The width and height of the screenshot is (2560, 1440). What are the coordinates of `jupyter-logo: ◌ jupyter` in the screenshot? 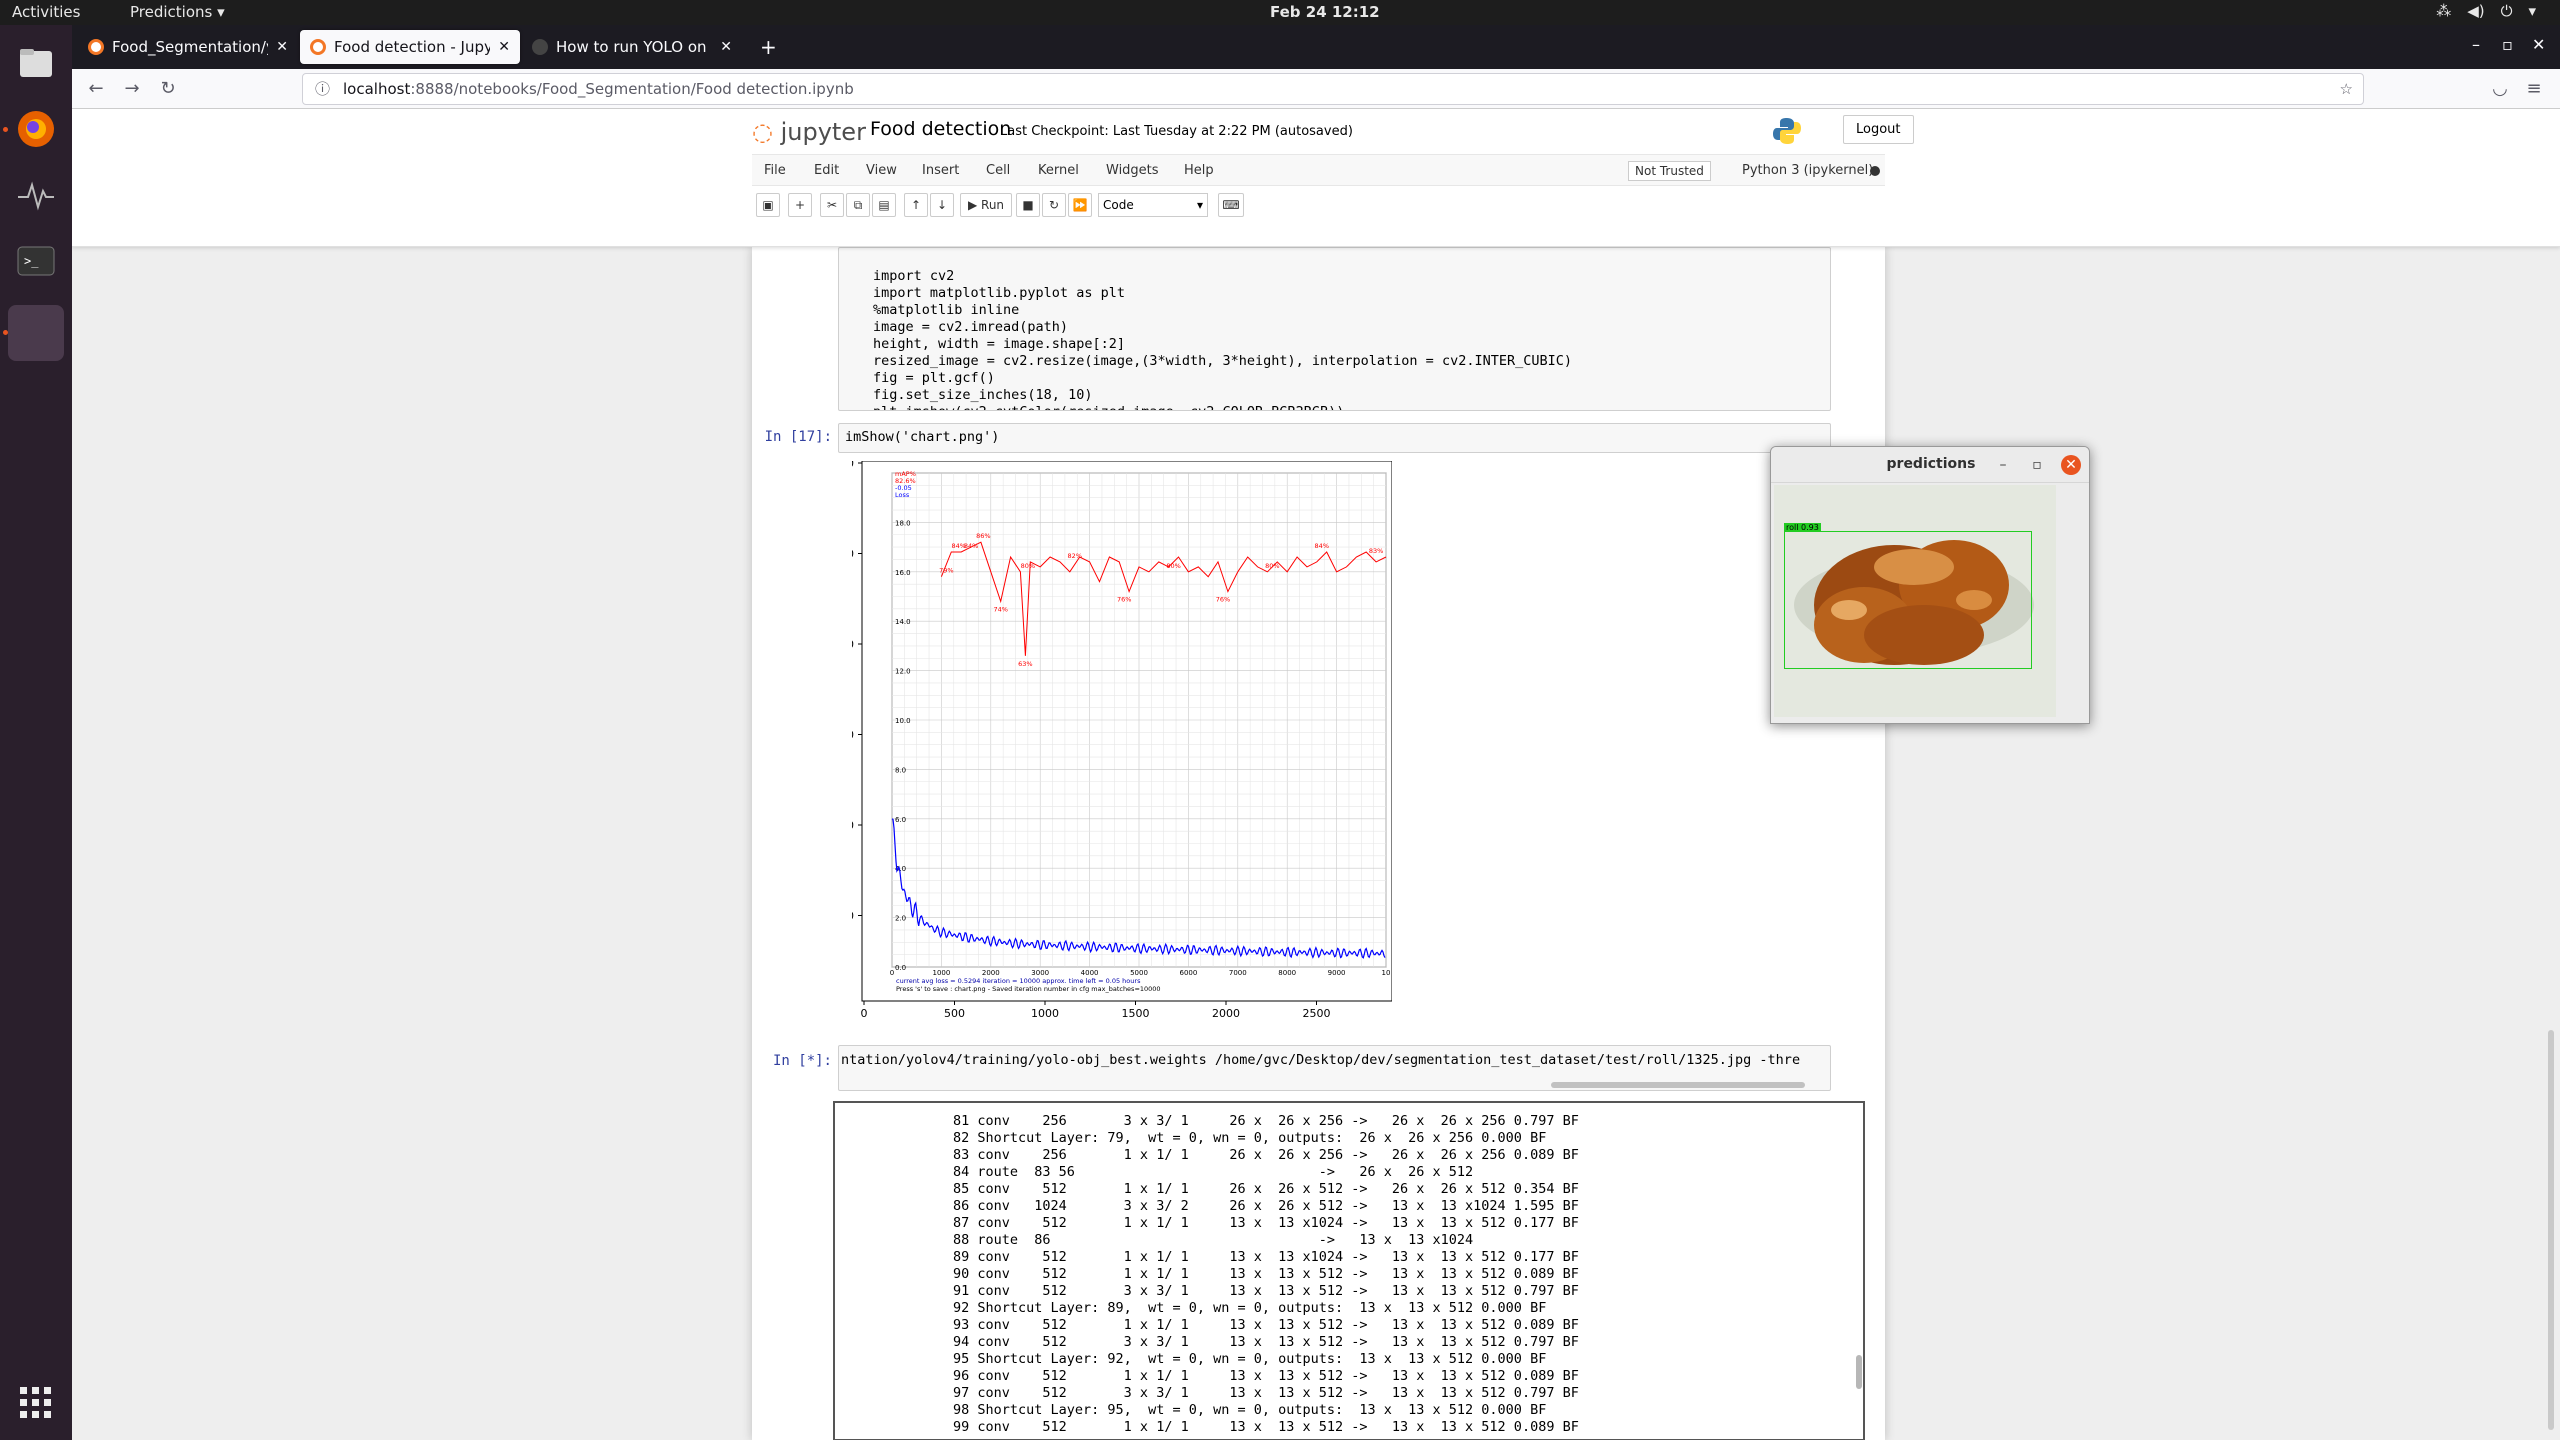 It's located at (809, 132).